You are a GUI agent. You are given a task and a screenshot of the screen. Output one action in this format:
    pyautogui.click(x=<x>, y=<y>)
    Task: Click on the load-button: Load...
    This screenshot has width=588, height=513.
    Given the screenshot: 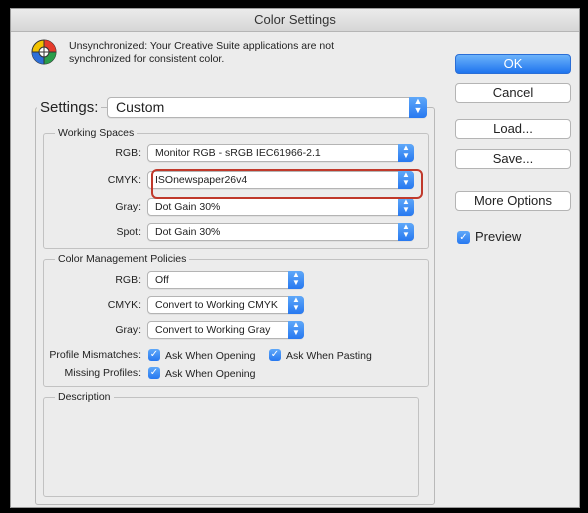 What is the action you would take?
    pyautogui.click(x=513, y=129)
    